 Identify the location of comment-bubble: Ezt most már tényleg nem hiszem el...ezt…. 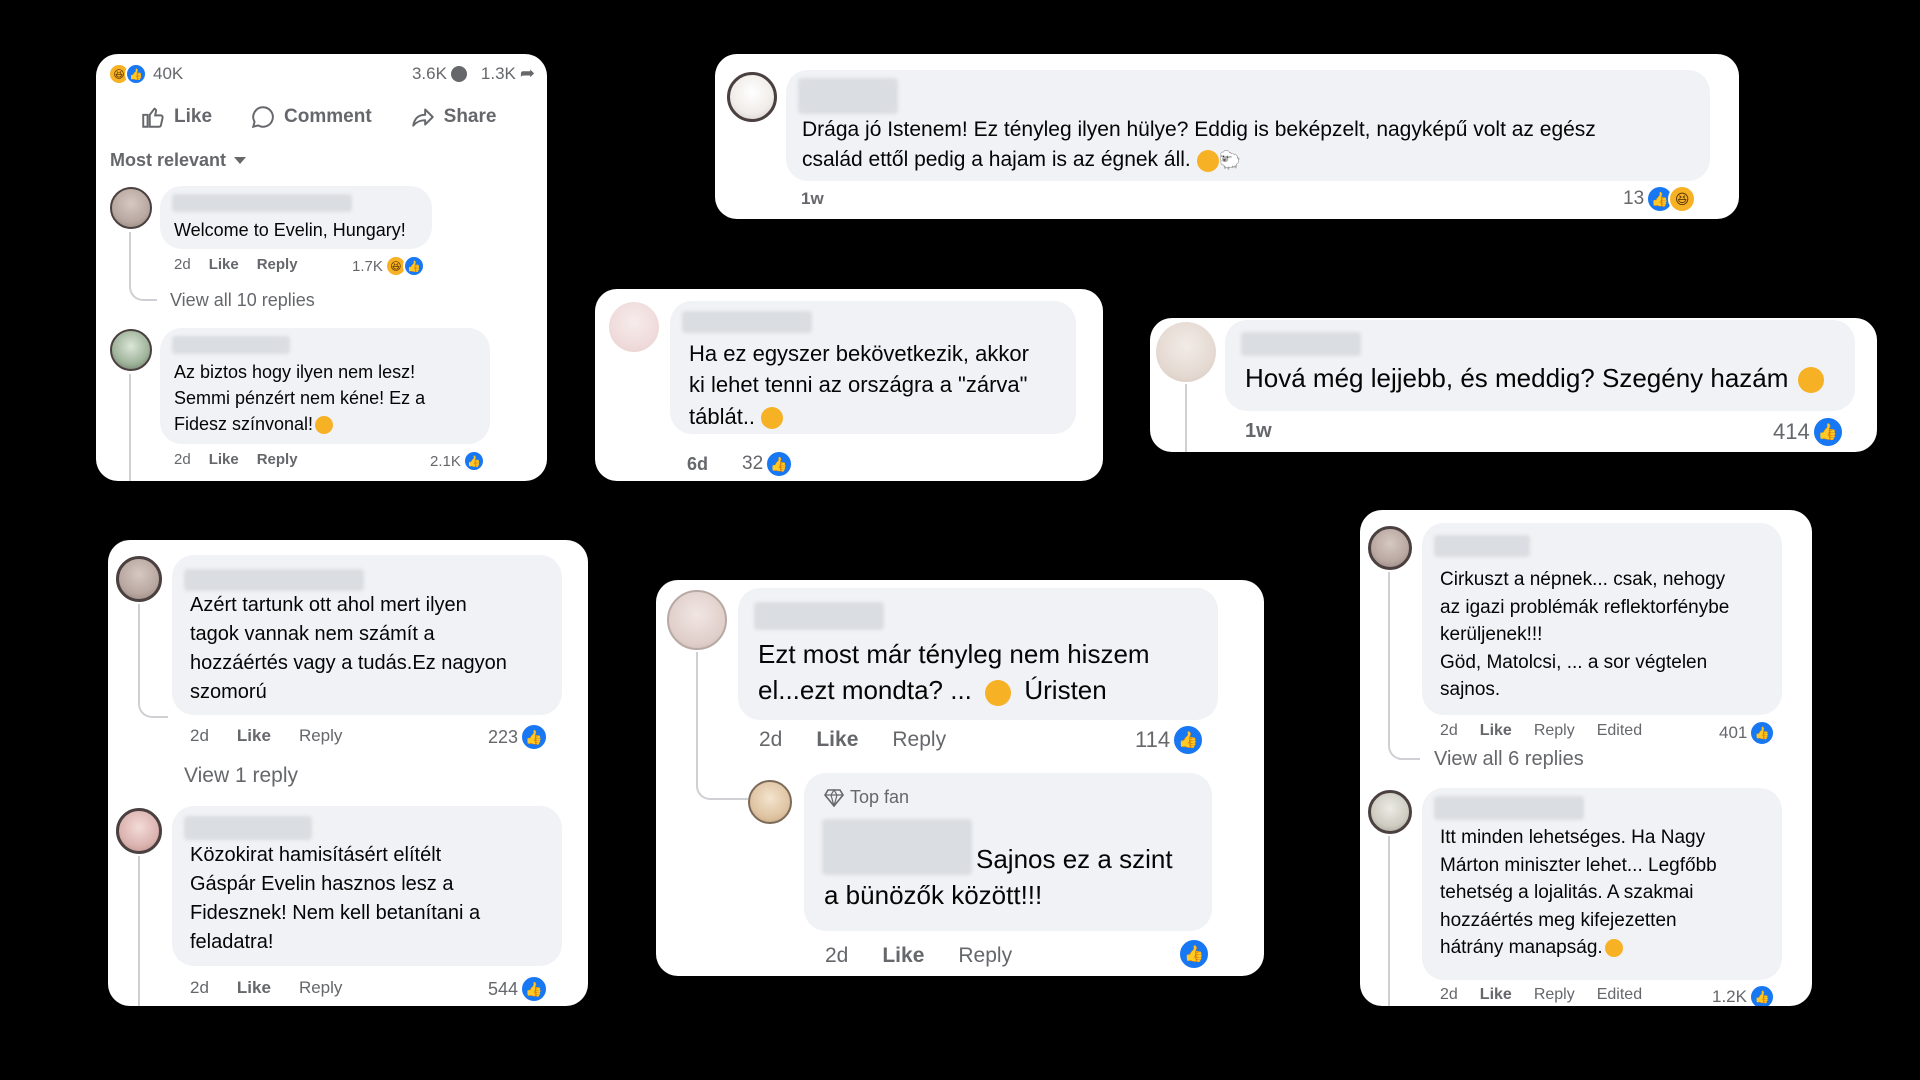
(978, 654).